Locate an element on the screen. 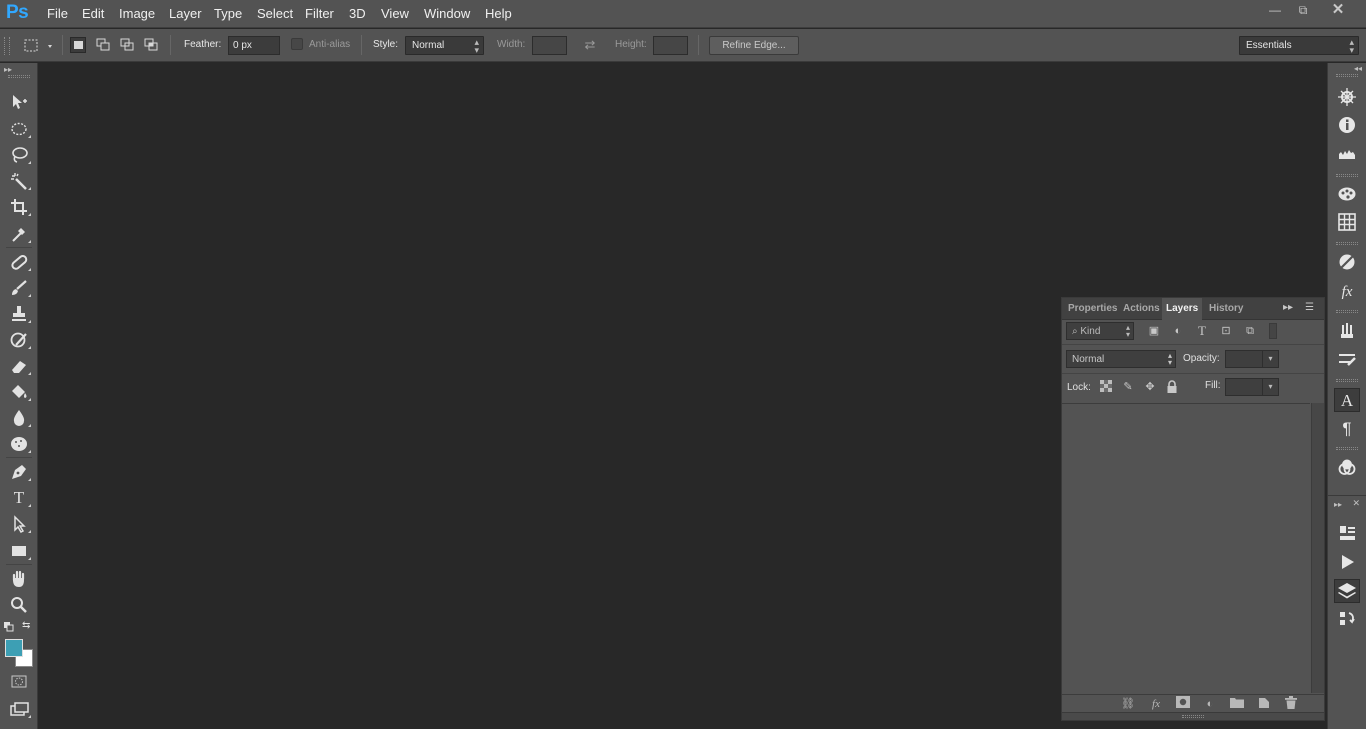 The width and height of the screenshot is (1366, 729). menu-select: Select is located at coordinates (275, 13).